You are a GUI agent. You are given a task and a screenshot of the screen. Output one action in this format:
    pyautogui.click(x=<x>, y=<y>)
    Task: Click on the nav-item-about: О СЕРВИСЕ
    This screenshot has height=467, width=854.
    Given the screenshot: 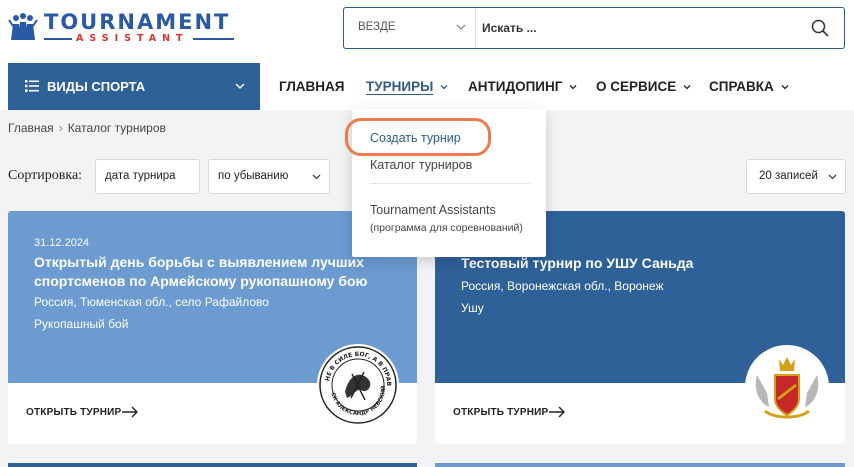 What is the action you would take?
    pyautogui.click(x=644, y=86)
    